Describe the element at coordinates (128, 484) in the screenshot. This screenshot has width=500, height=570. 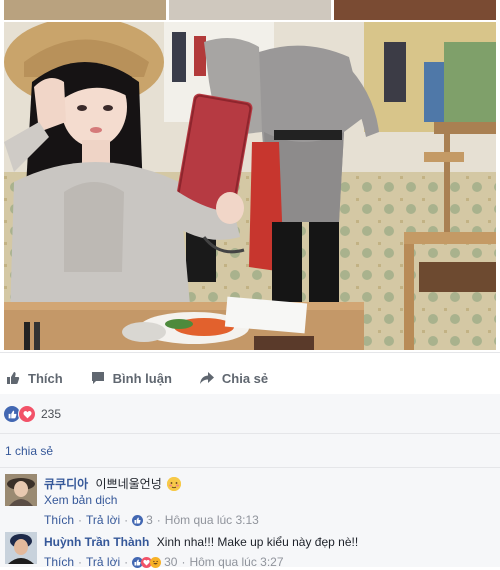
I see `comment-text: 이쁘네울언넝` at that location.